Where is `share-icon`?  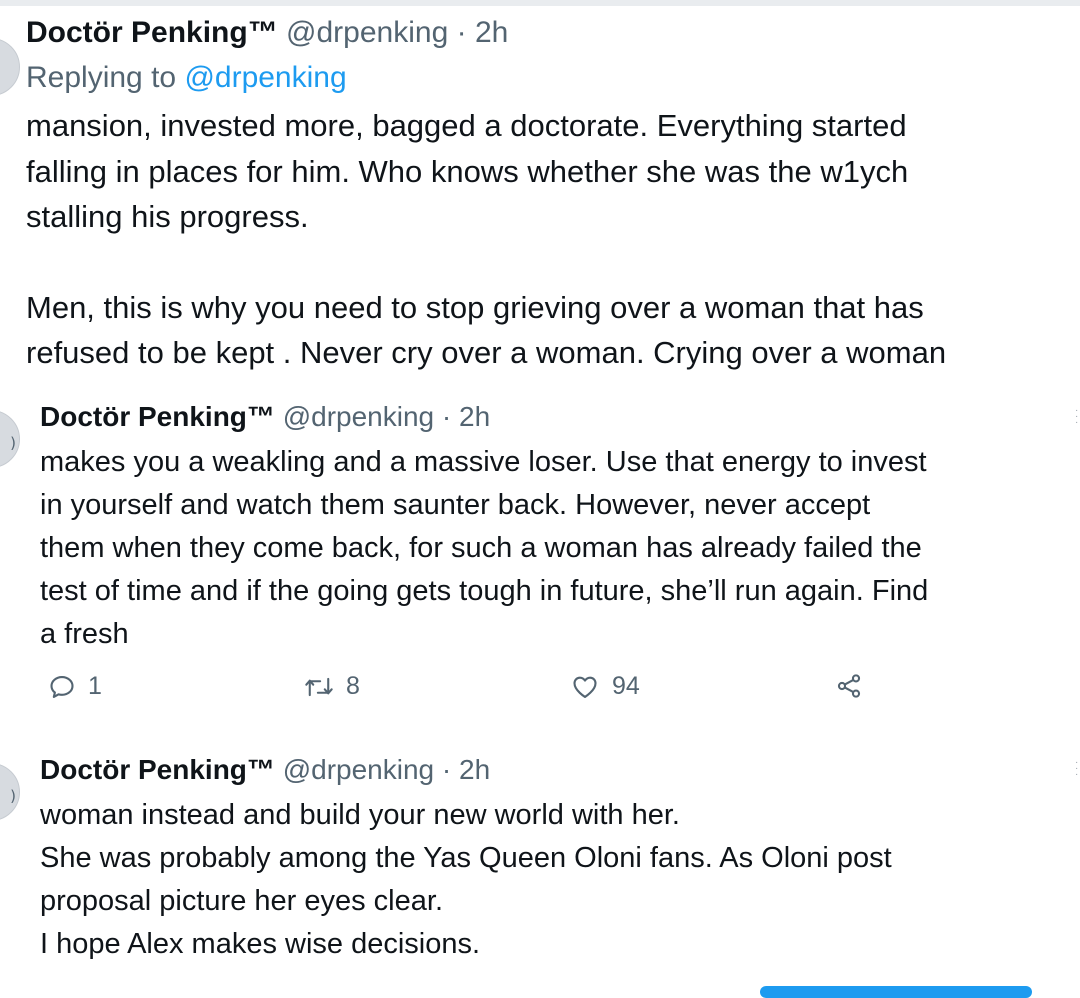
share-icon is located at coordinates (849, 686).